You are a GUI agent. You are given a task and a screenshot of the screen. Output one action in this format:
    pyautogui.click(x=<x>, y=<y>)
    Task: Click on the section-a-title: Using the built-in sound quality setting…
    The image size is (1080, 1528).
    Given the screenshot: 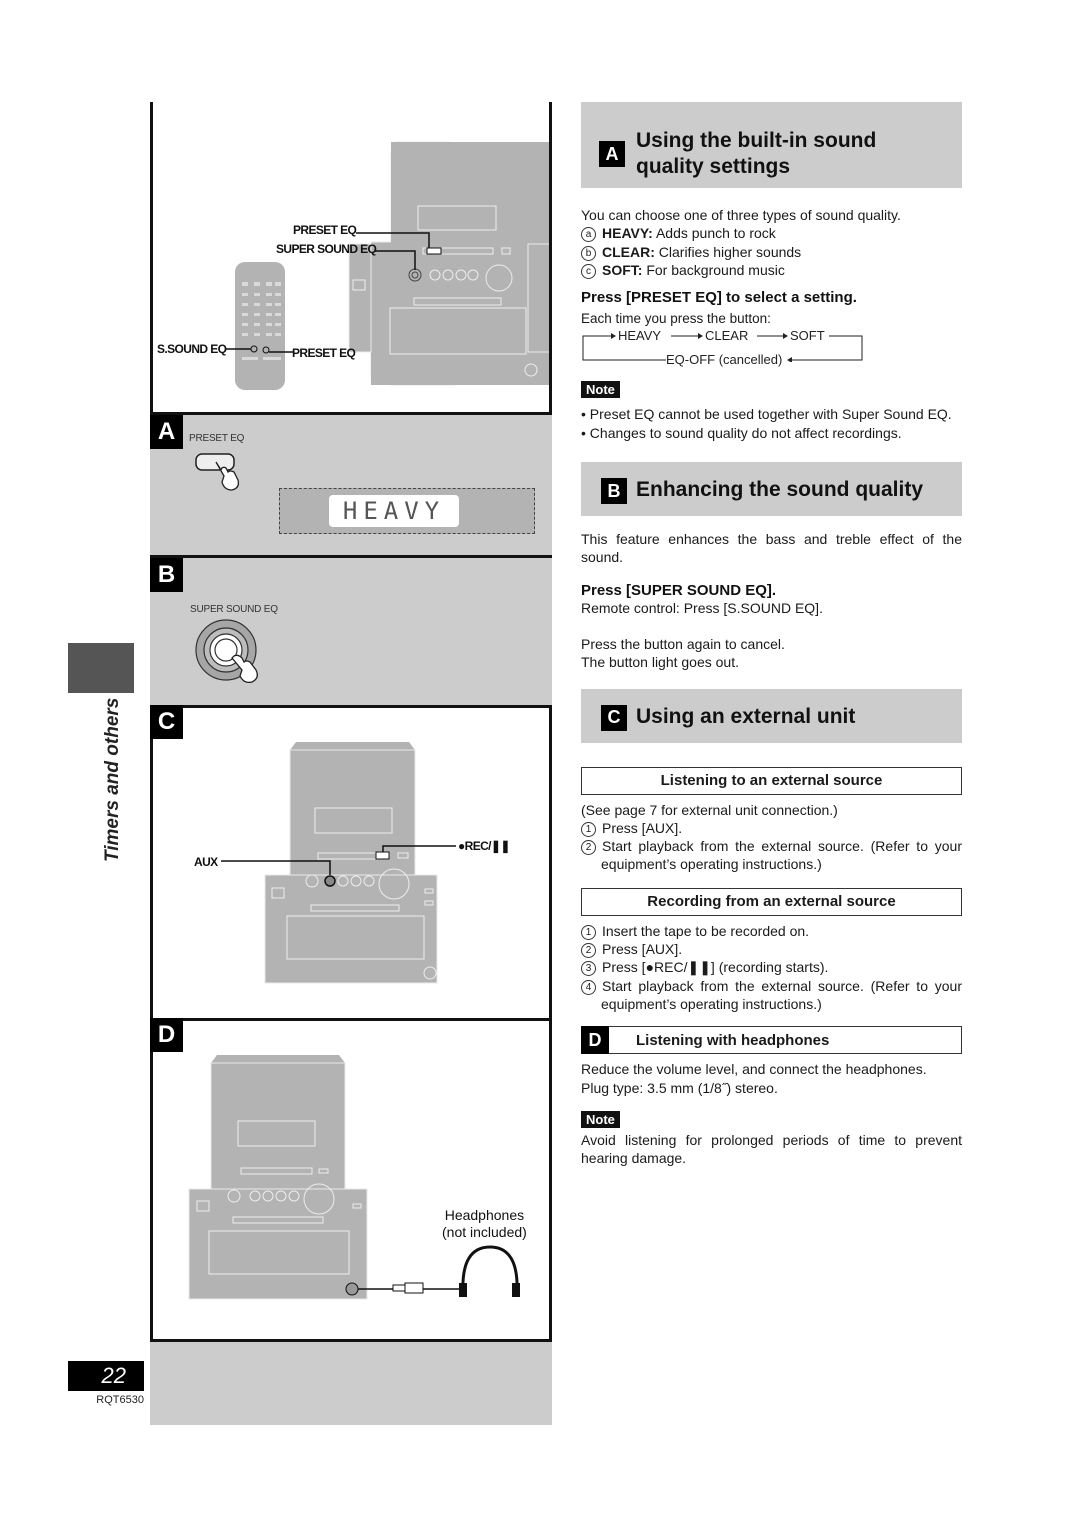 What is the action you would take?
    pyautogui.click(x=756, y=154)
    